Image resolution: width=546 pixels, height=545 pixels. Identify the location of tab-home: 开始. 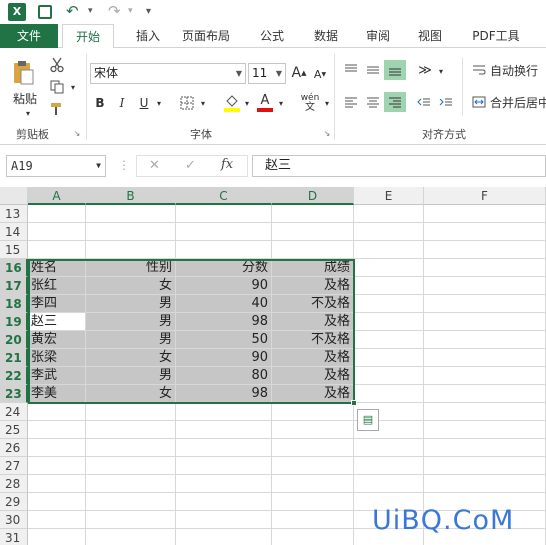
(88, 36).